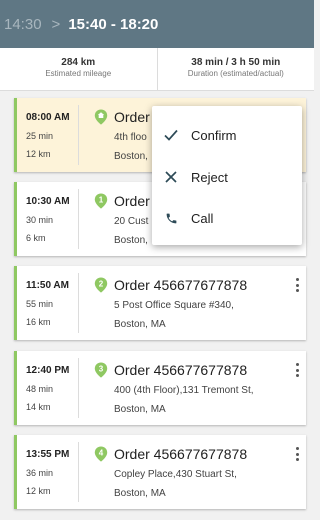 Image resolution: width=320 pixels, height=520 pixels. I want to click on mileage-stat: 284 km Estimated mileage, so click(78, 69).